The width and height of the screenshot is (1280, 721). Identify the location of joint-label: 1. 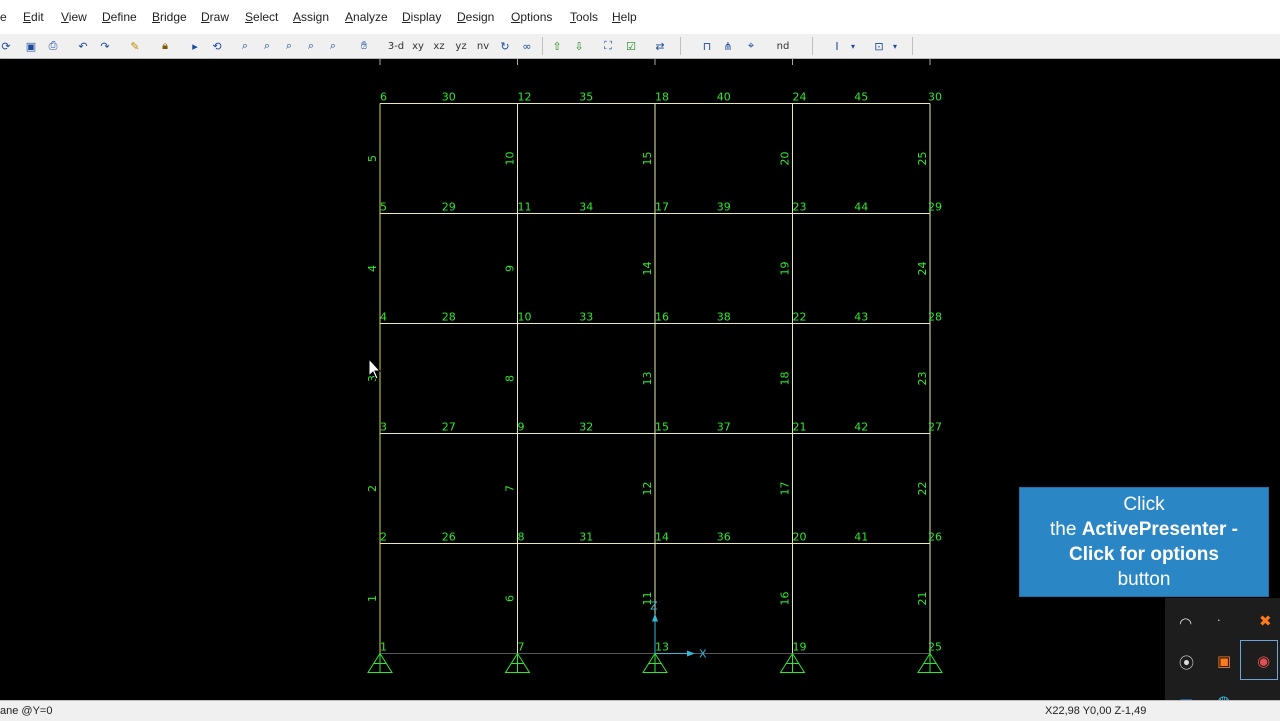
(383, 647).